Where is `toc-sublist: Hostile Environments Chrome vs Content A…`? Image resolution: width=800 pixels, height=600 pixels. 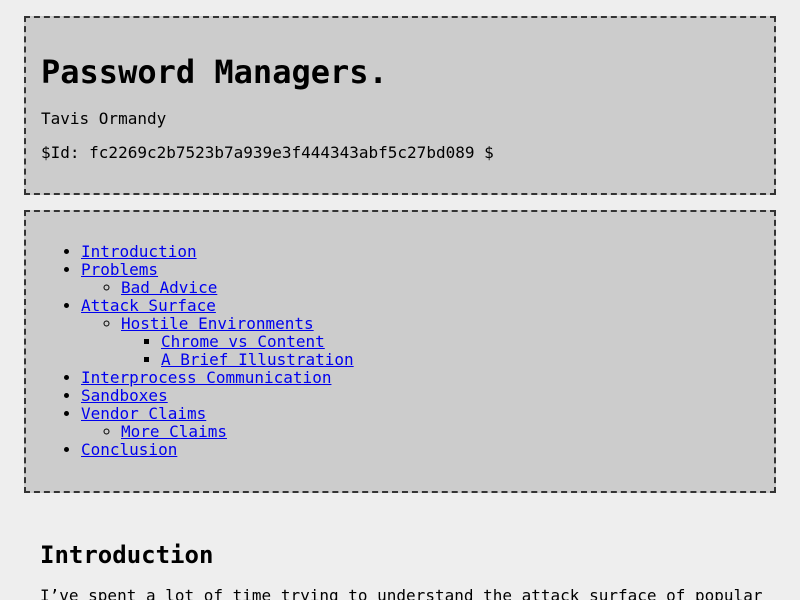
toc-sublist: Hostile Environments Chrome vs Content A… is located at coordinates (217, 342).